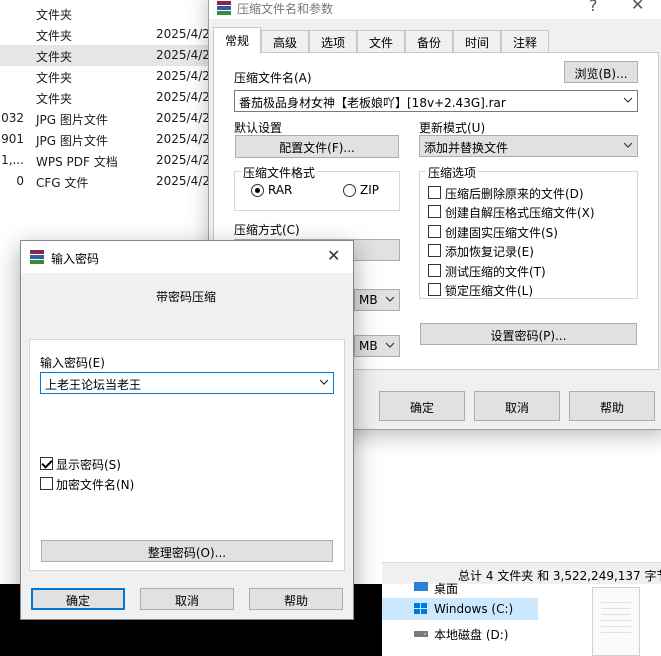 This screenshot has width=661, height=656. What do you see at coordinates (46, 483) in the screenshot?
I see `encrypt-filenames-checkbox` at bounding box center [46, 483].